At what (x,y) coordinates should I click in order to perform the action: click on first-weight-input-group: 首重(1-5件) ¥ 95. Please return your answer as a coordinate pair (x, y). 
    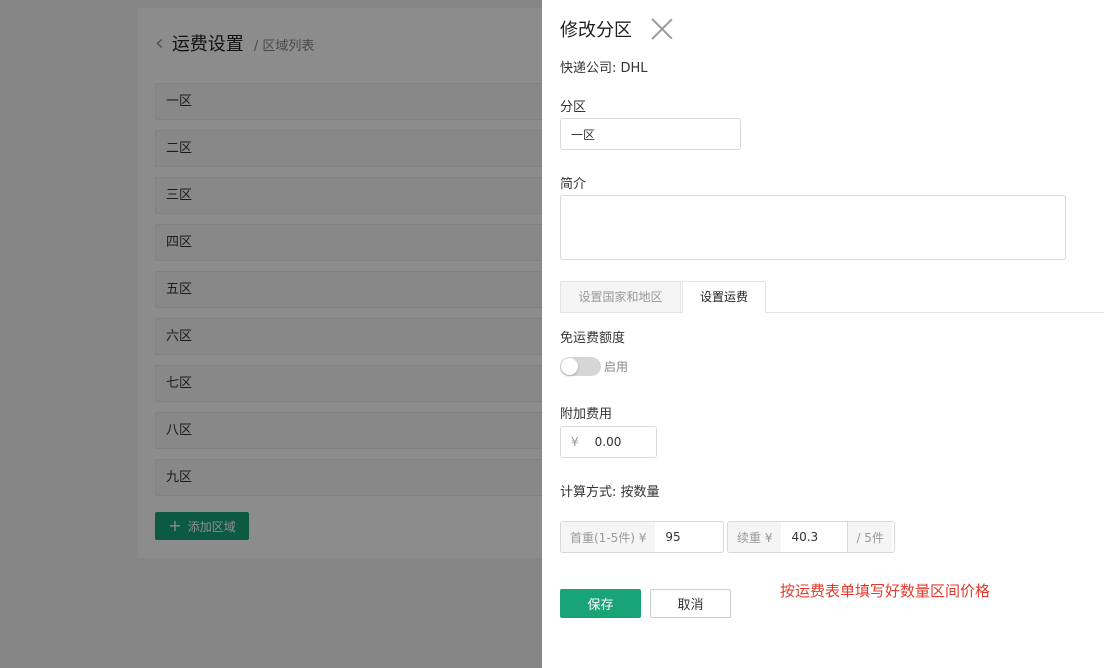
    Looking at the image, I should click on (642, 537).